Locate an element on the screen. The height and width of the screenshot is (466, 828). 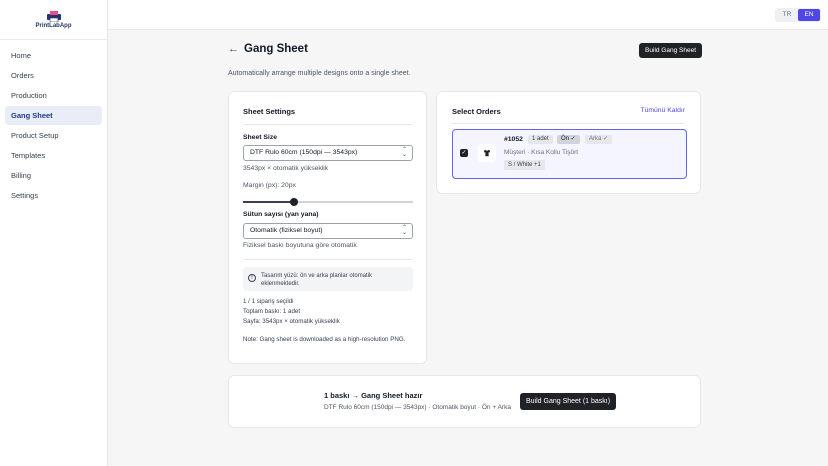
topbar: TR EN is located at coordinates (468, 15).